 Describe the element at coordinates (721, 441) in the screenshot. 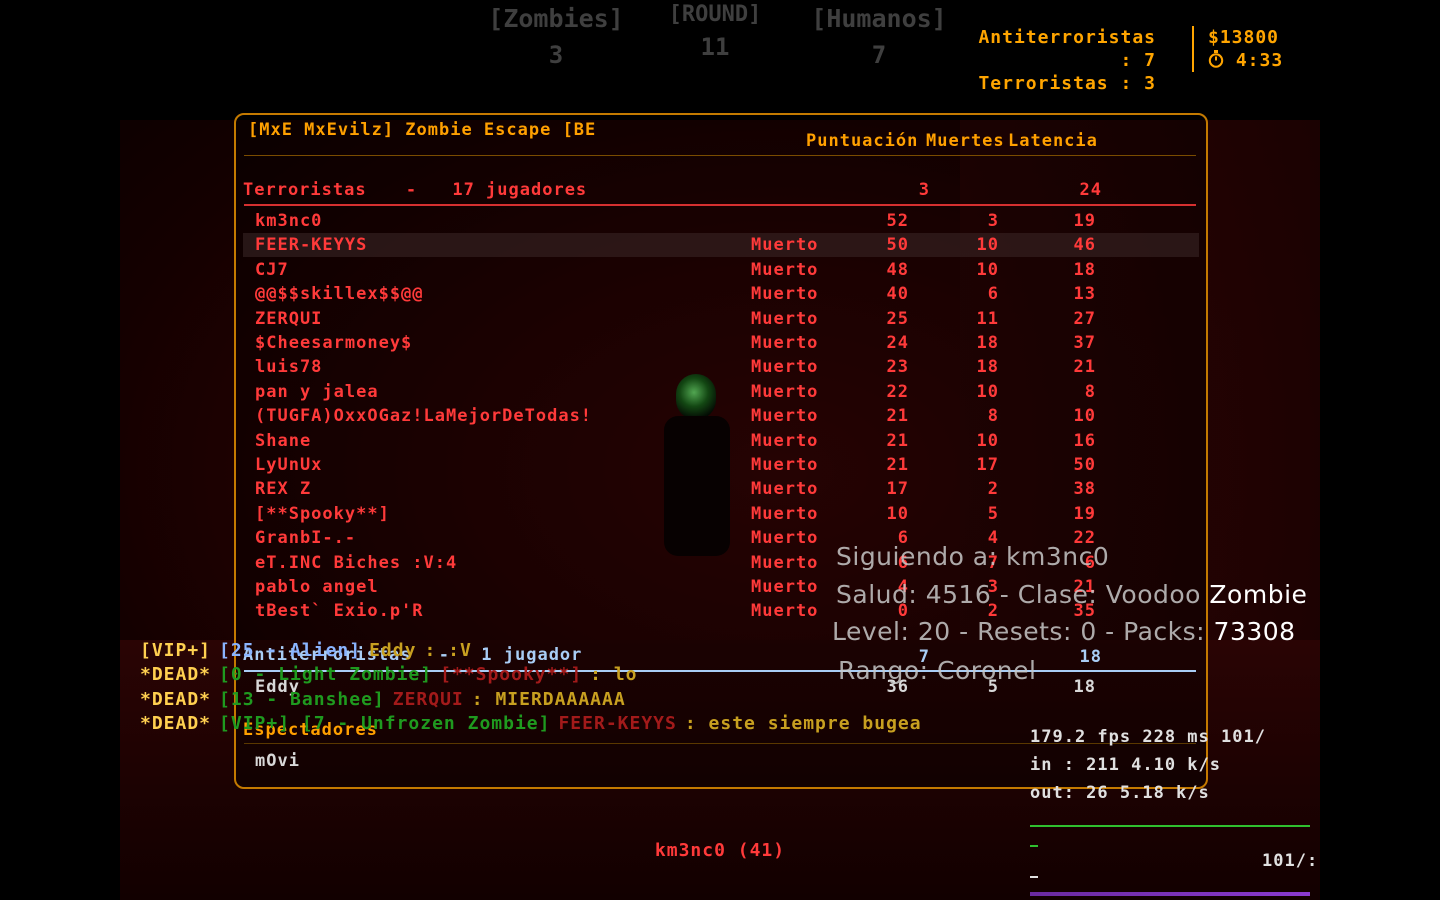

I see `player-row: Shane Muerto 21 10 16` at that location.